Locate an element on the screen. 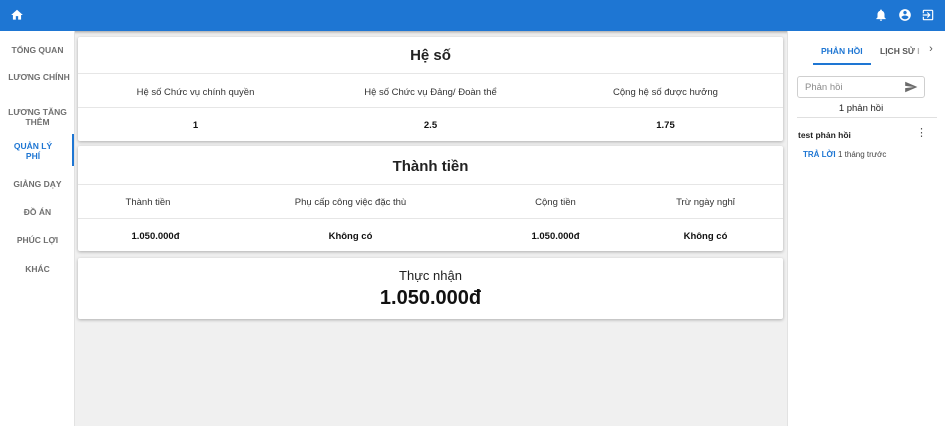 Image resolution: width=945 pixels, height=426 pixels. top-app-bar is located at coordinates (472, 15).